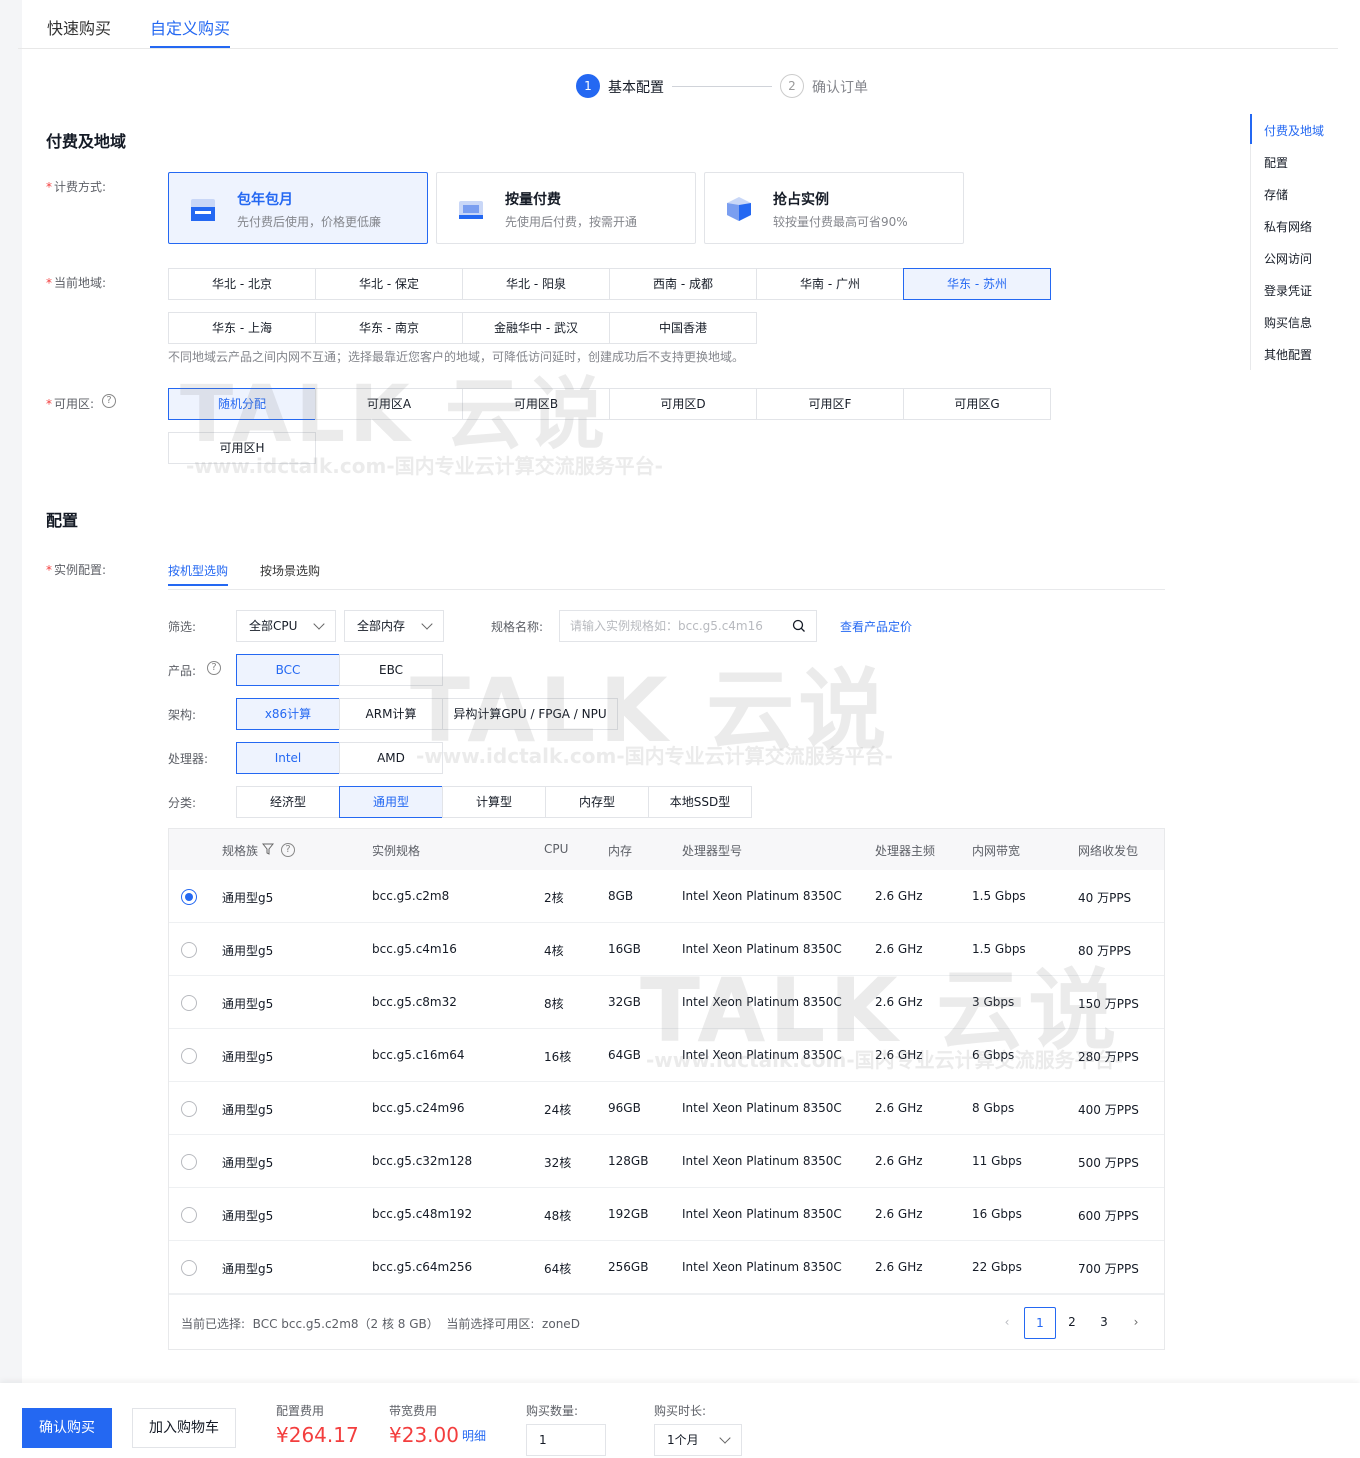 The height and width of the screenshot is (1458, 1360). Describe the element at coordinates (391, 714) in the screenshot. I see `arch-option-arm: ARM计算` at that location.